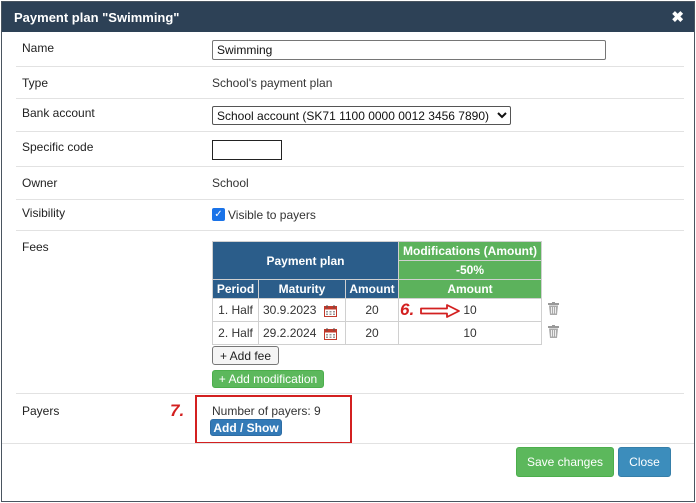 This screenshot has height=503, width=696. I want to click on payment-plan-header: Payment plan, so click(305, 260).